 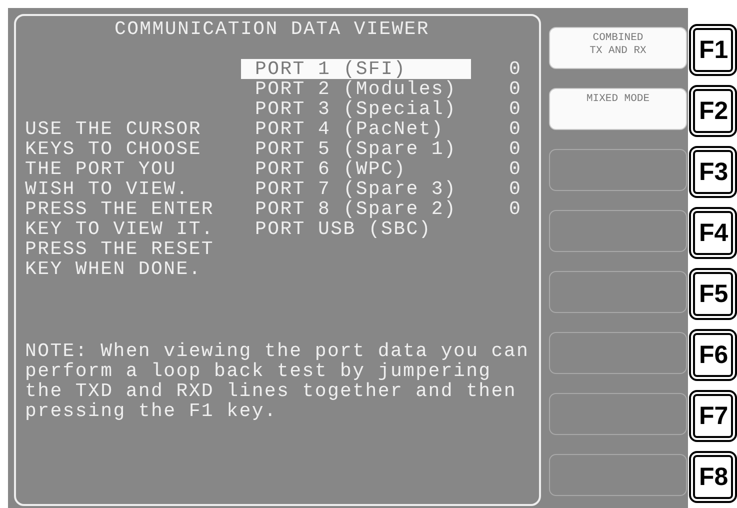 What do you see at coordinates (356, 149) in the screenshot?
I see `port-item: PORT 5 (Spare 1)` at bounding box center [356, 149].